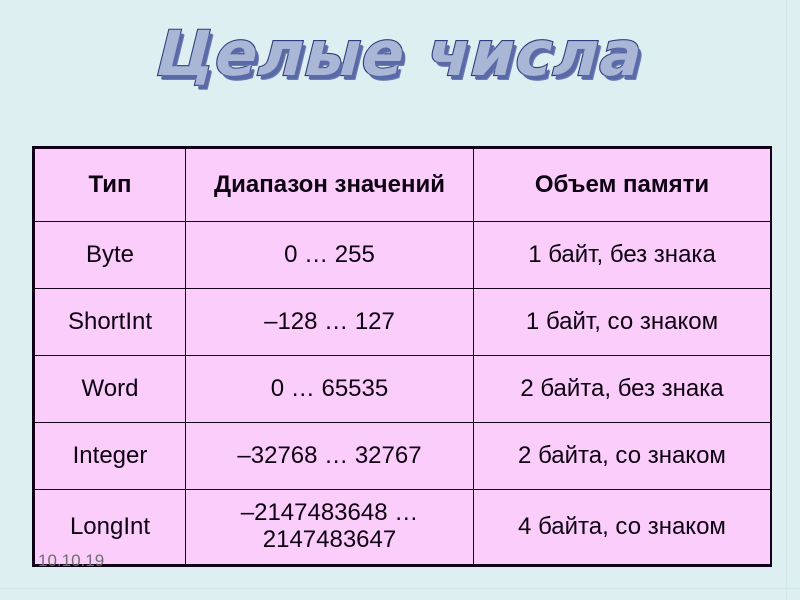  I want to click on cell-type: ShortInt, so click(110, 322).